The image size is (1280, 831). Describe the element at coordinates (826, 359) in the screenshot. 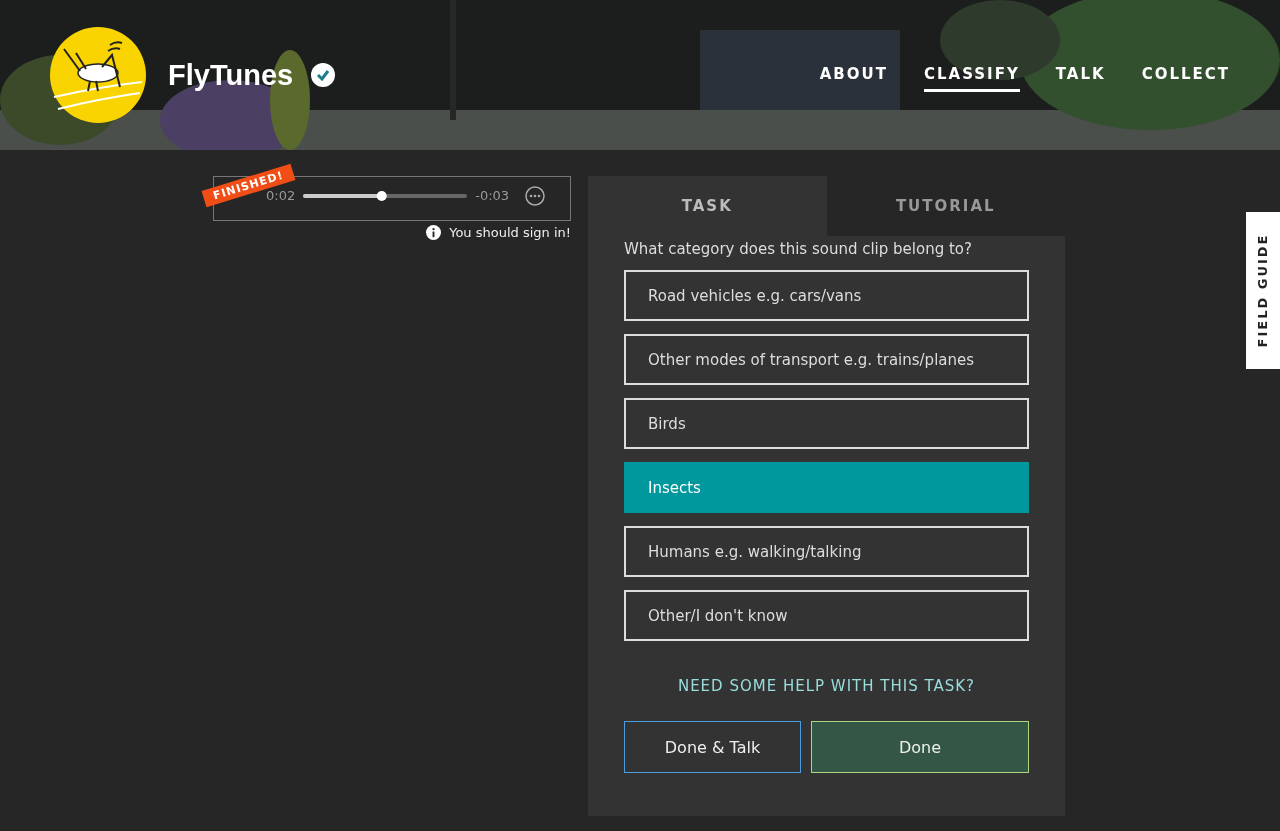

I see `answer-option: Other modes of transport e.g. trains/planes` at that location.